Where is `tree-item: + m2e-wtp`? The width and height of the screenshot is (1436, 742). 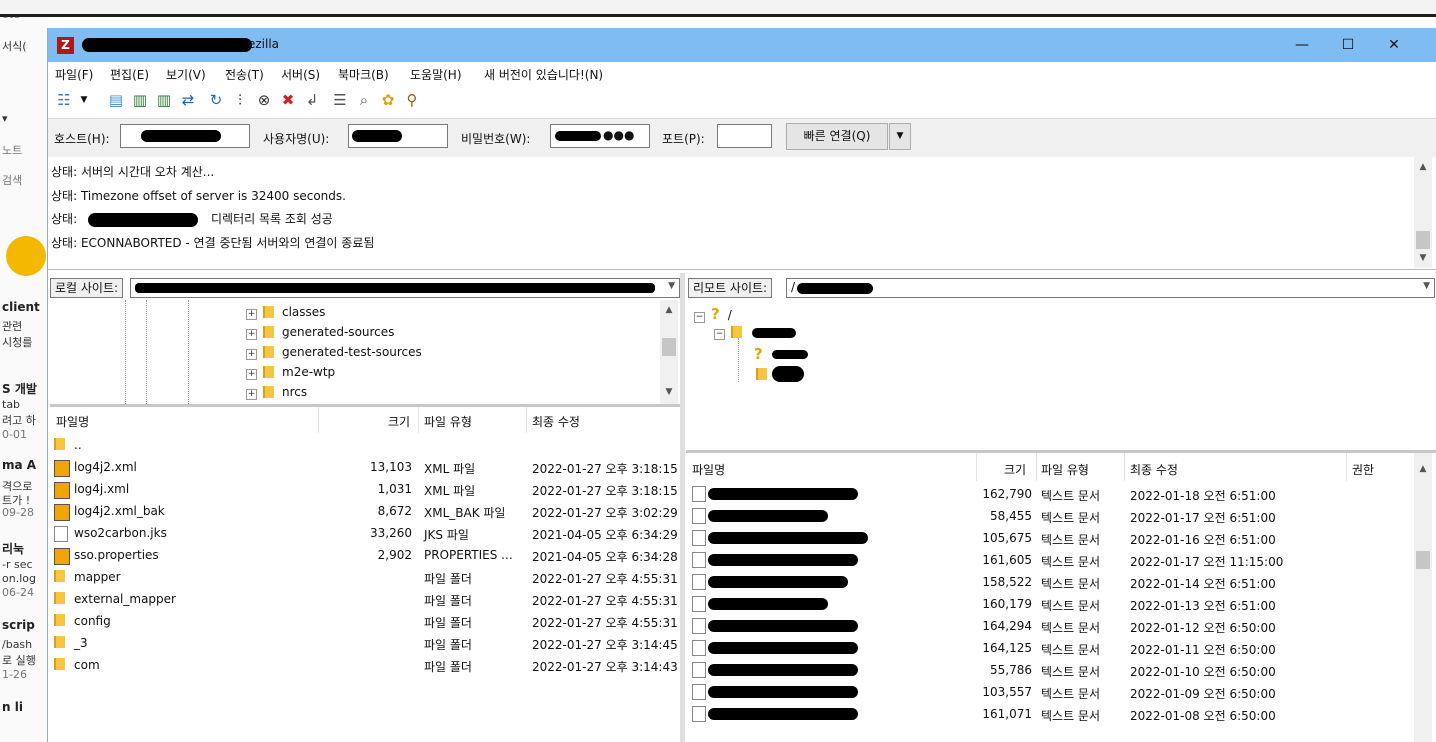
tree-item: + m2e-wtp is located at coordinates (290, 372).